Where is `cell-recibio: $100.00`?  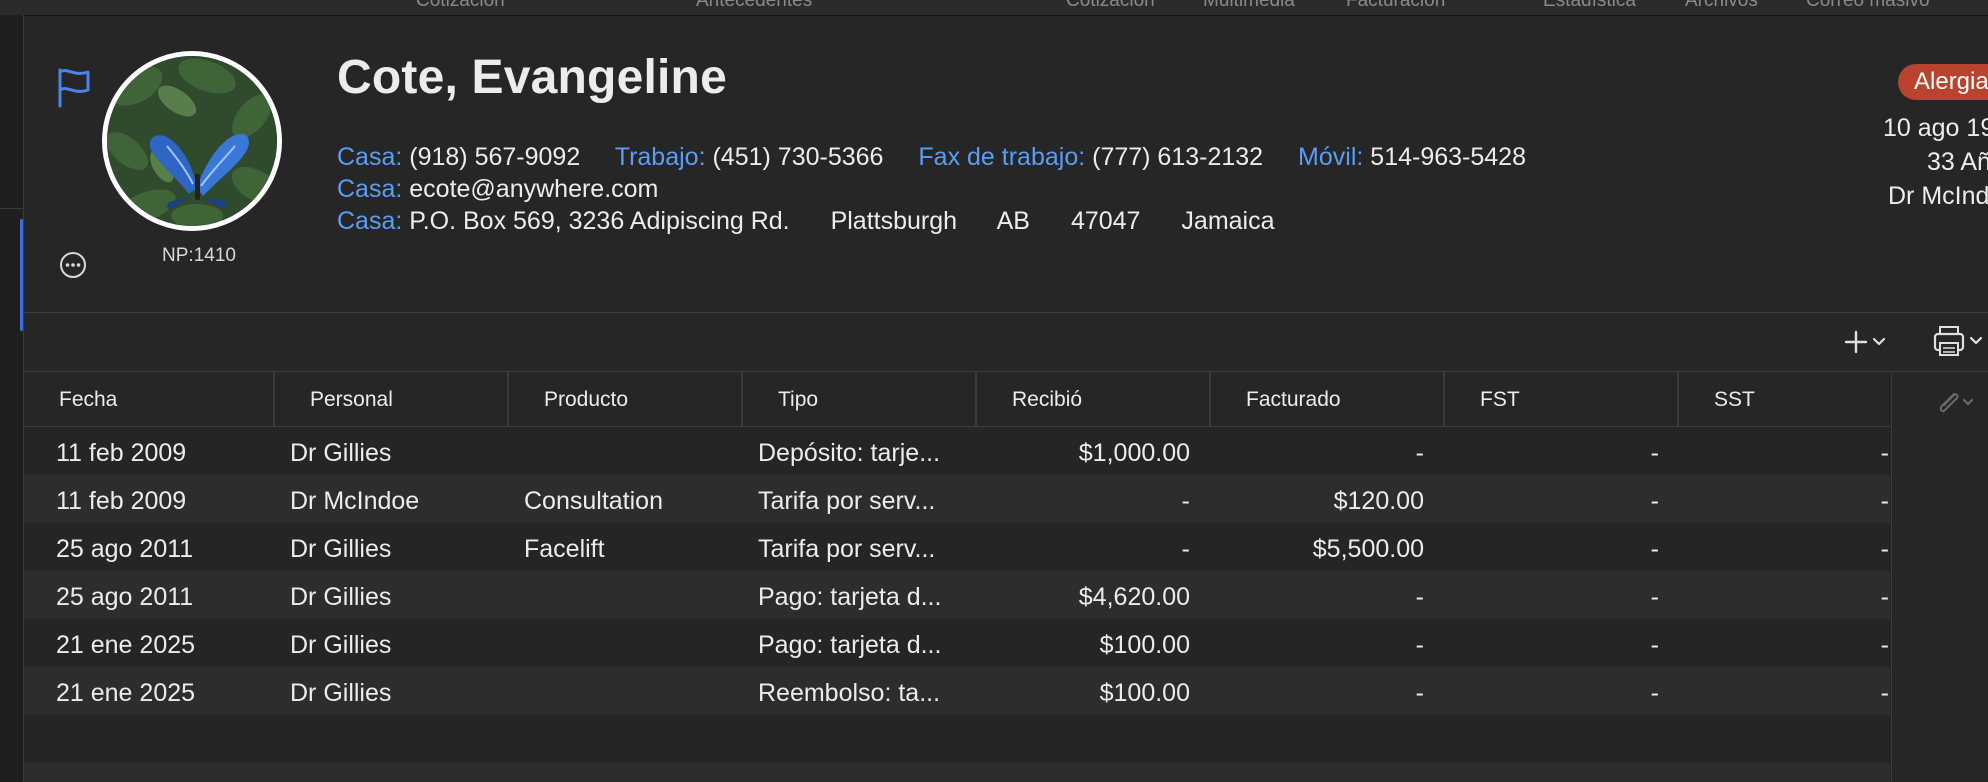
cell-recibio: $100.00 is located at coordinates (1144, 693).